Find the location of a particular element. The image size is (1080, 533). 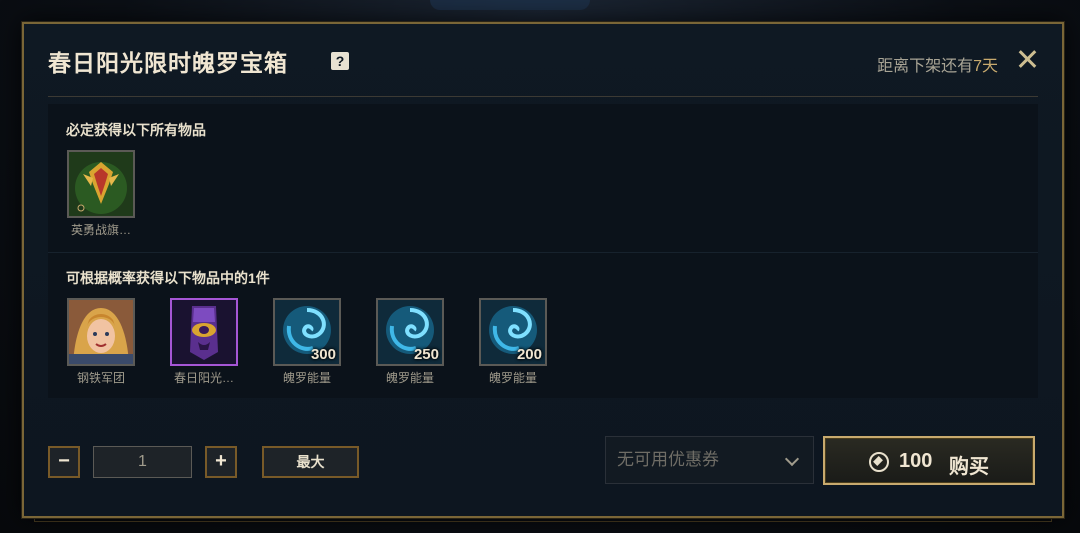

header-divider is located at coordinates (543, 96).